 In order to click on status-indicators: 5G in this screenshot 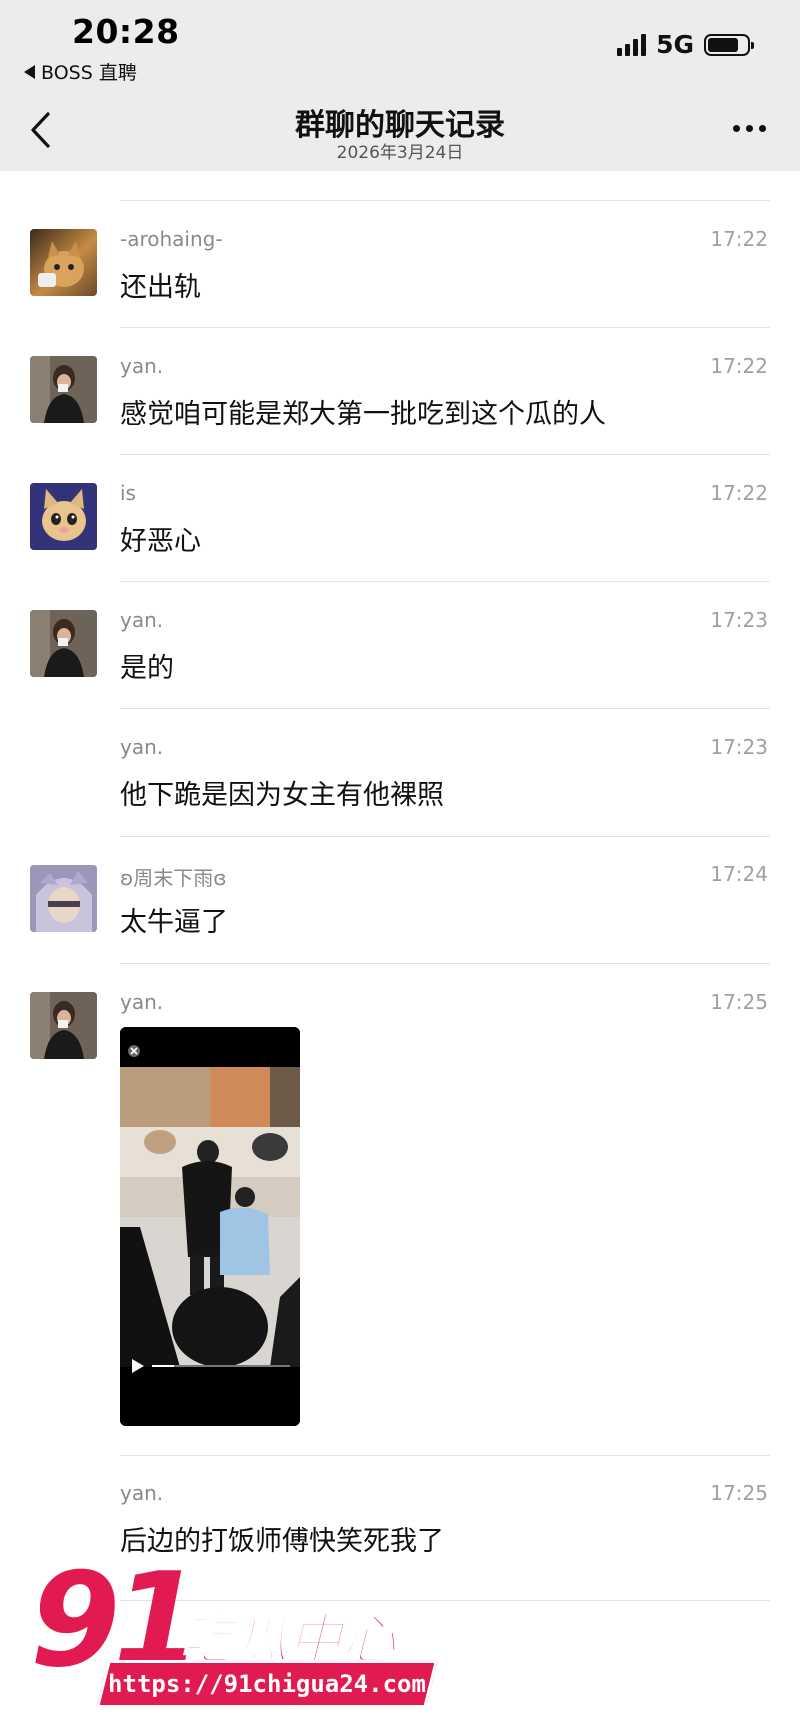, I will do `click(685, 44)`.